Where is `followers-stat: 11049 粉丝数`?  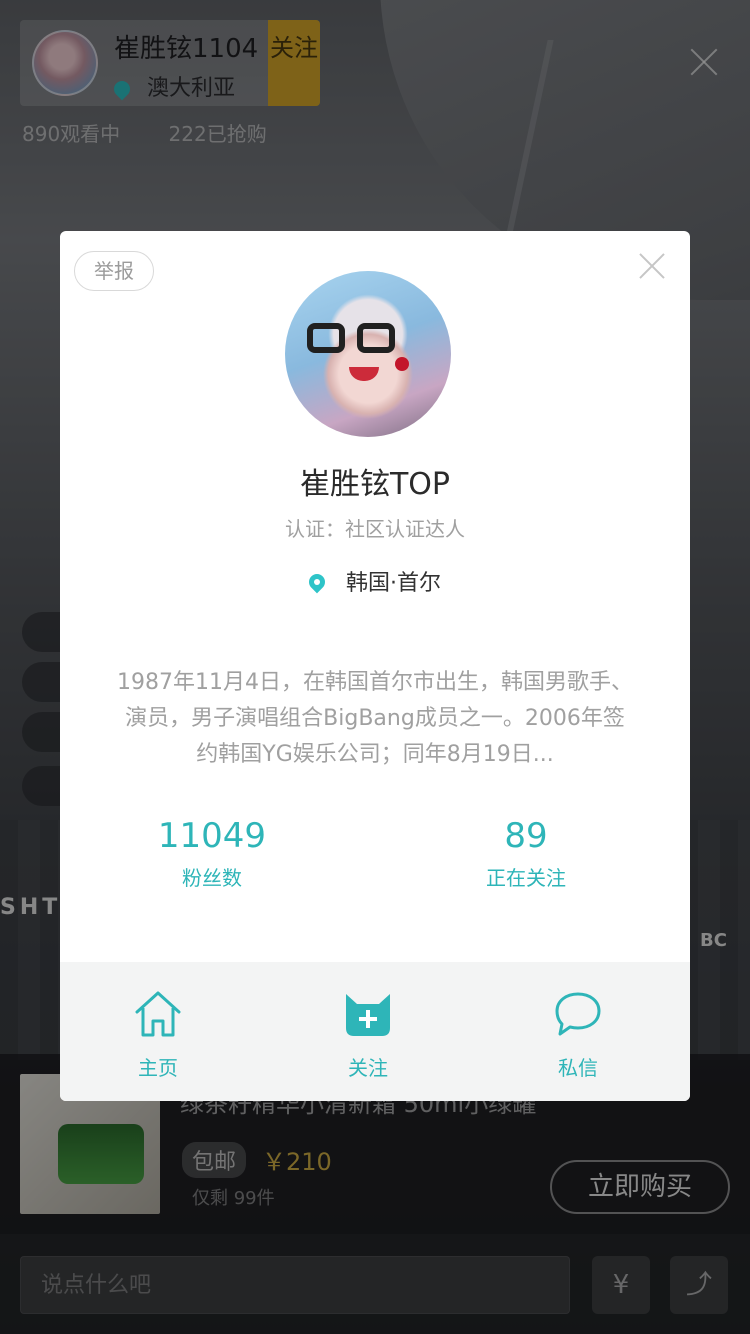
followers-stat: 11049 粉丝数 is located at coordinates (212, 853).